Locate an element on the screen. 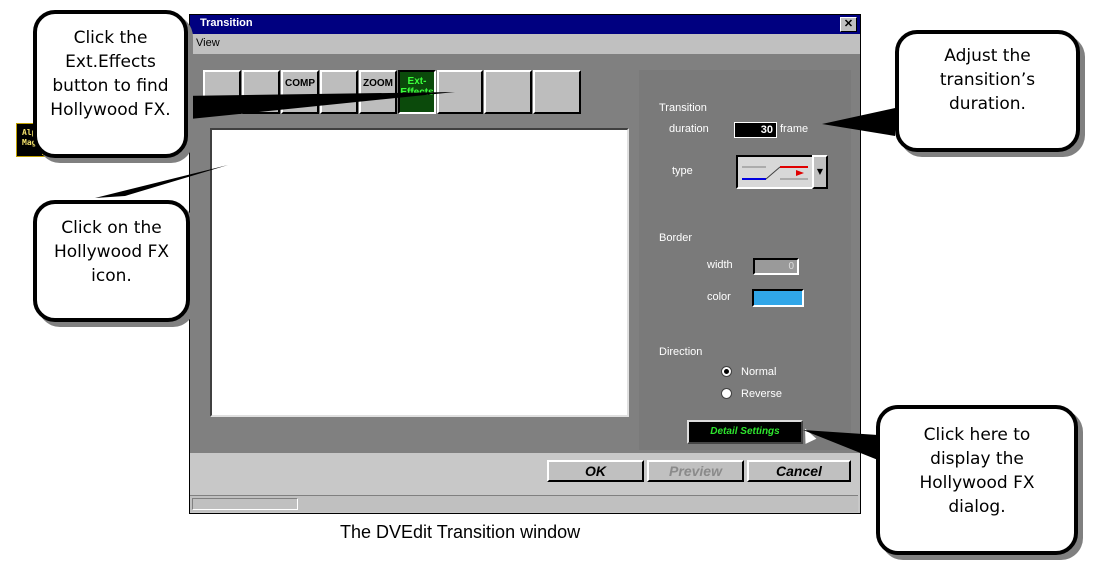  callout-hollywood-icon: Click on the Hollywood FX icon. is located at coordinates (111, 261).